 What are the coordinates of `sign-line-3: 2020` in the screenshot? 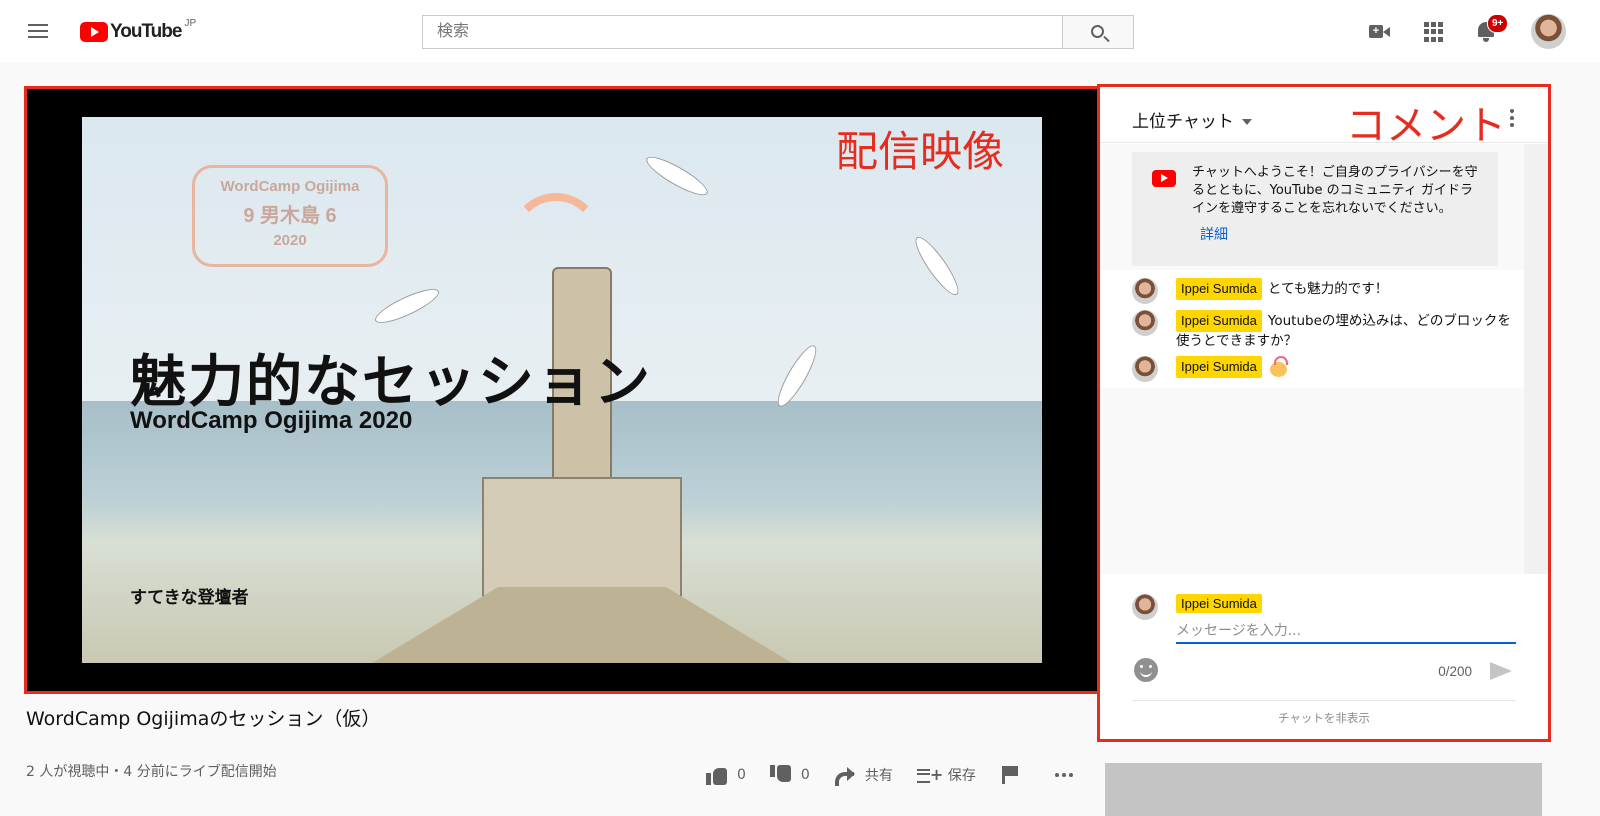 It's located at (290, 240).